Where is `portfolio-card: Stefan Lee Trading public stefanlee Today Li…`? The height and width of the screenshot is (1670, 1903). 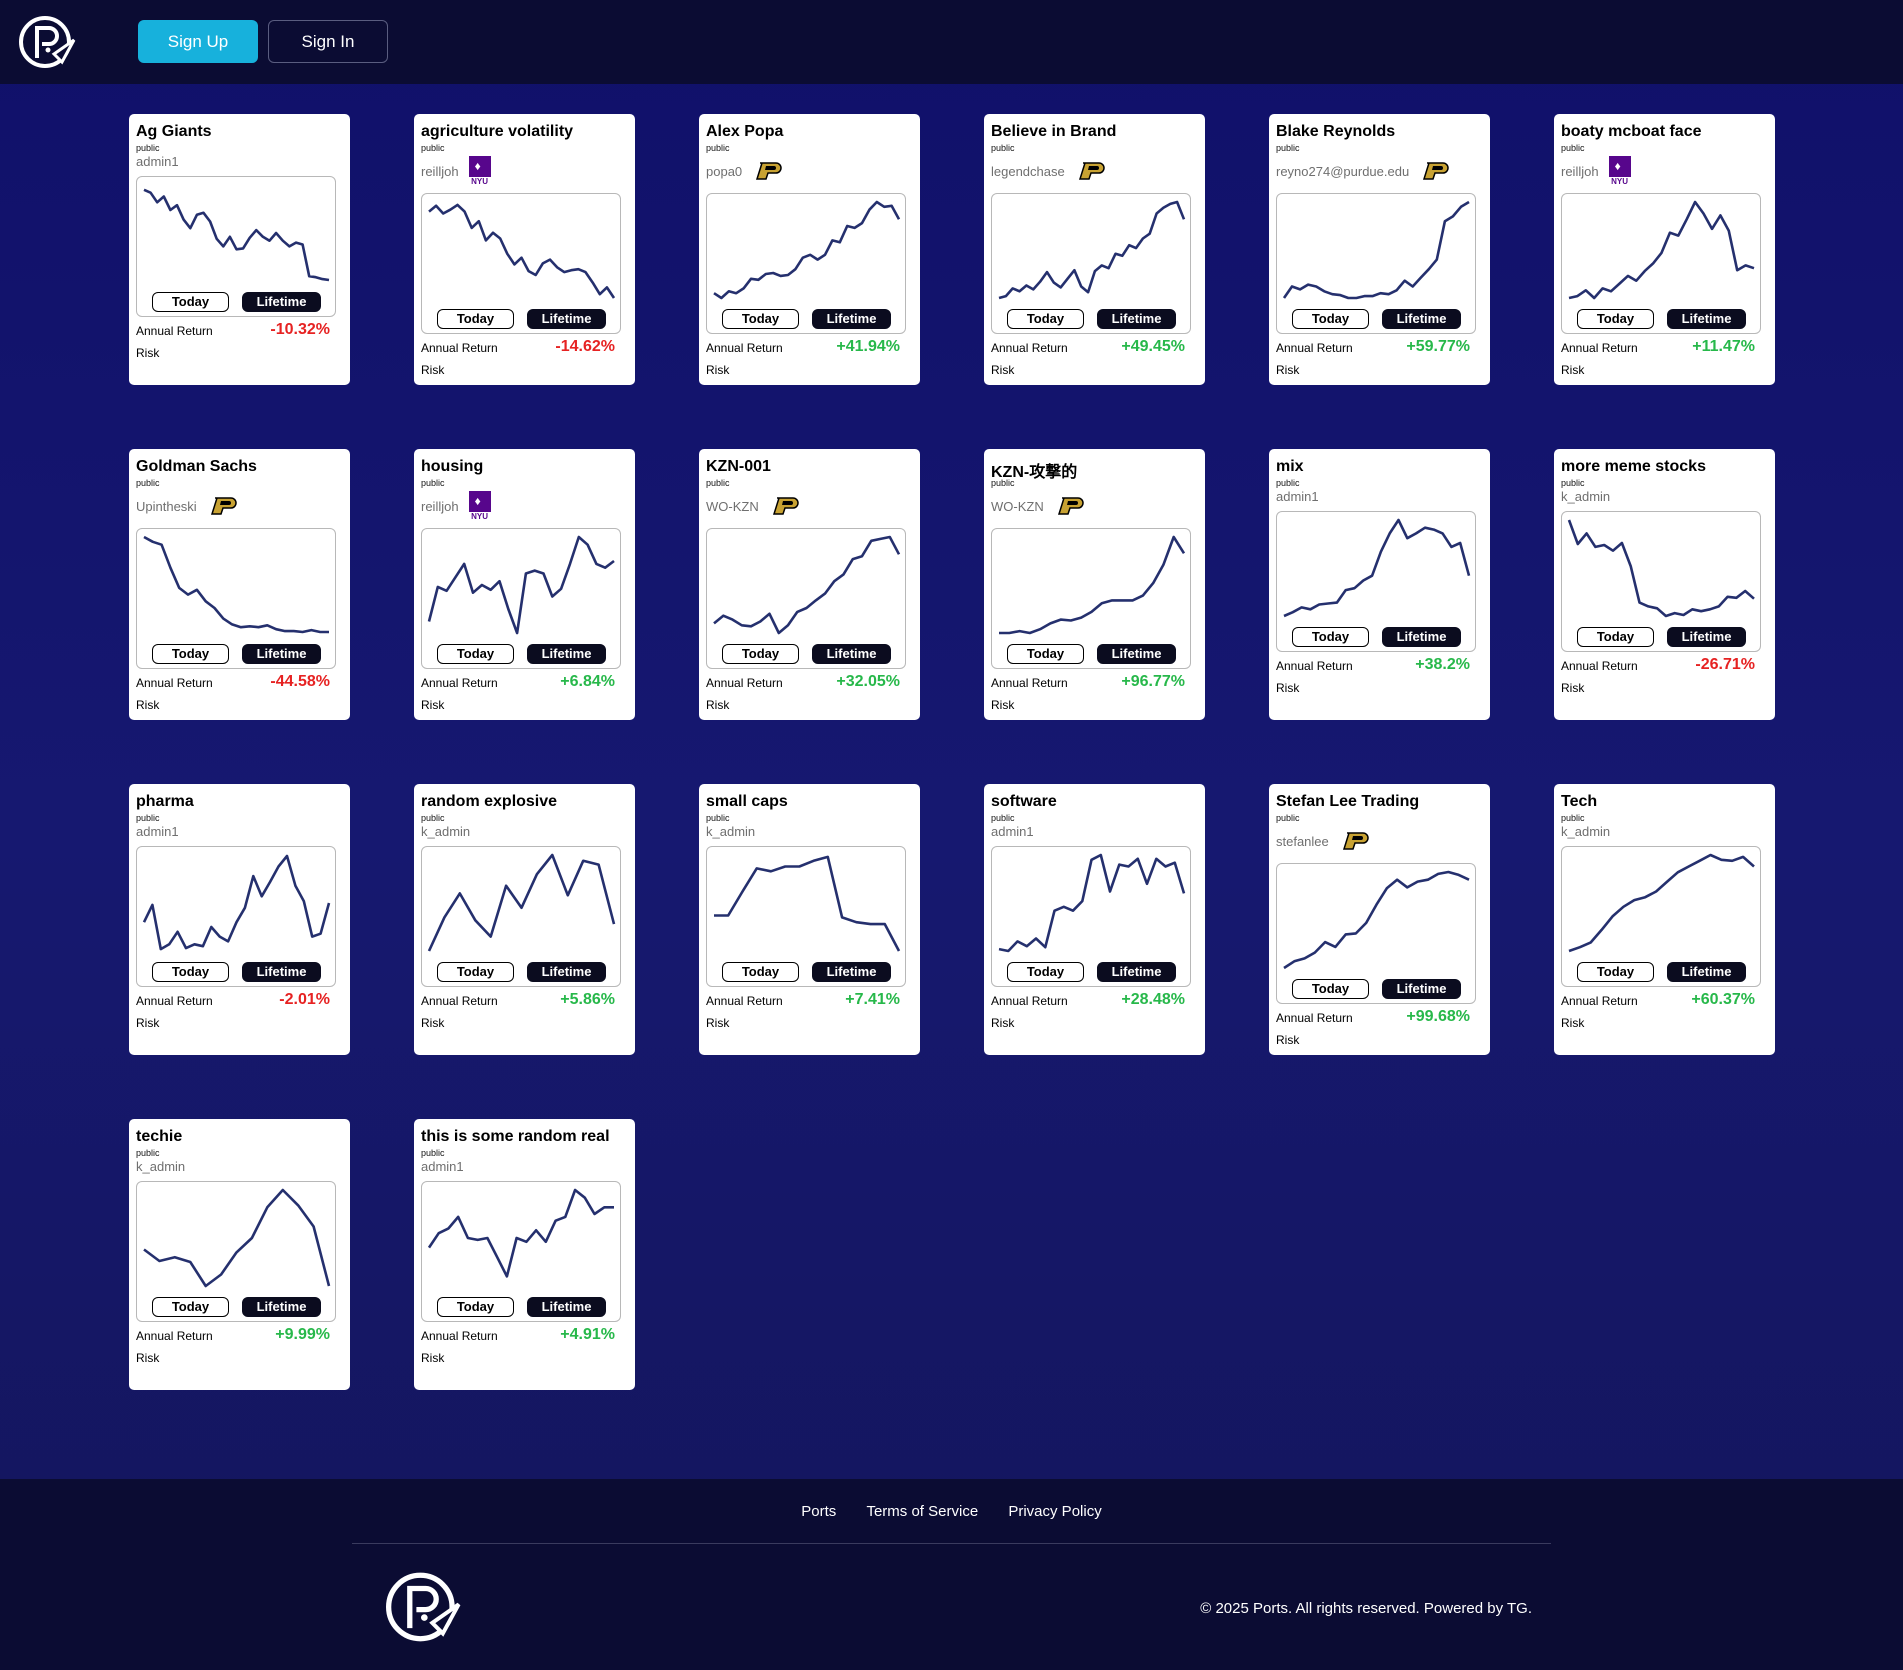
portfolio-card: Stefan Lee Trading public stefanlee Today Li… is located at coordinates (1379, 919).